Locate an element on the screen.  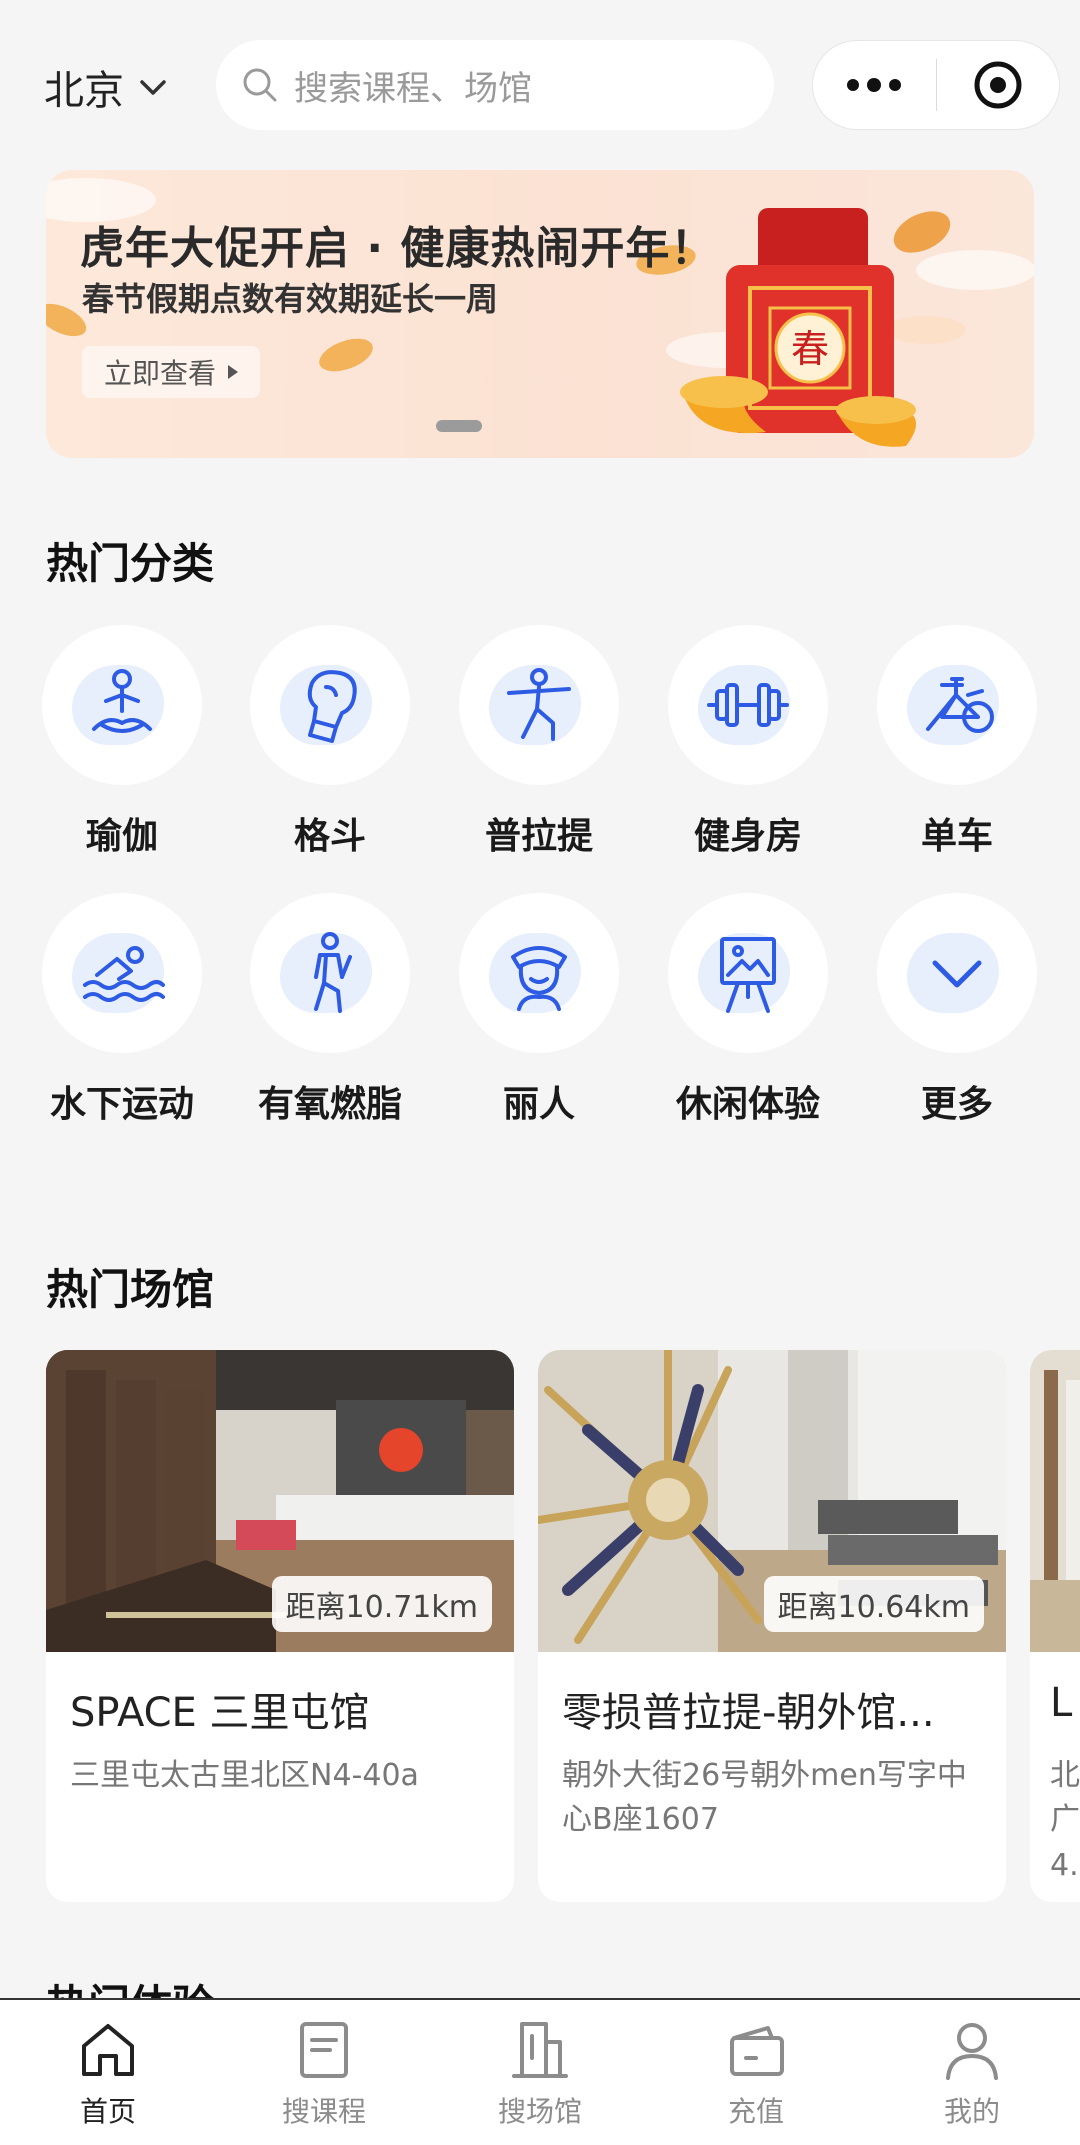
wallet-icon is located at coordinates (757, 2051).